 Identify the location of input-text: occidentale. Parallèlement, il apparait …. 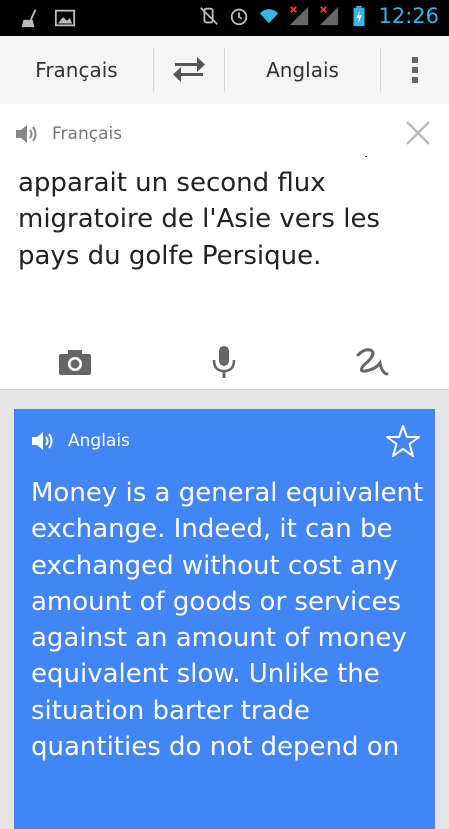
(206, 213).